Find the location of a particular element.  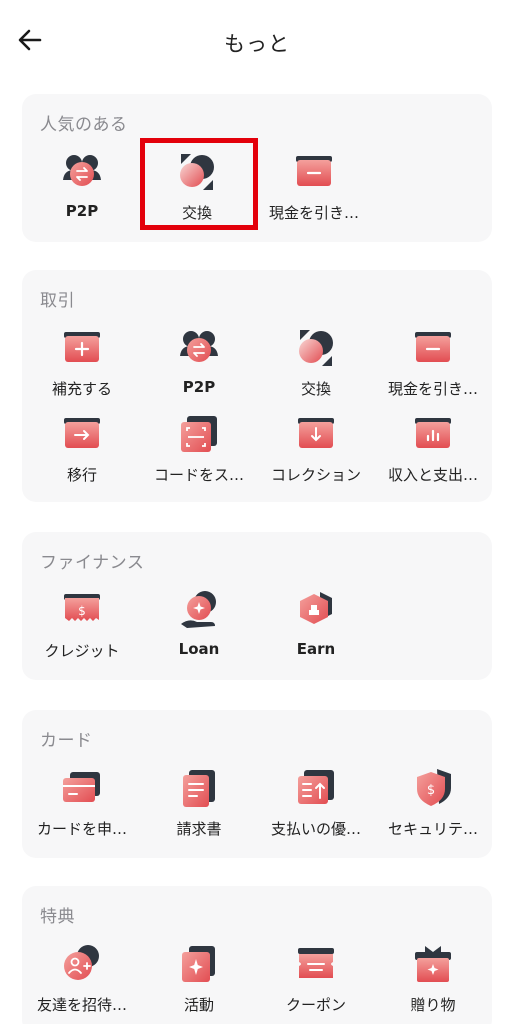

trade-item-transfer: 移行 is located at coordinates (82, 451).